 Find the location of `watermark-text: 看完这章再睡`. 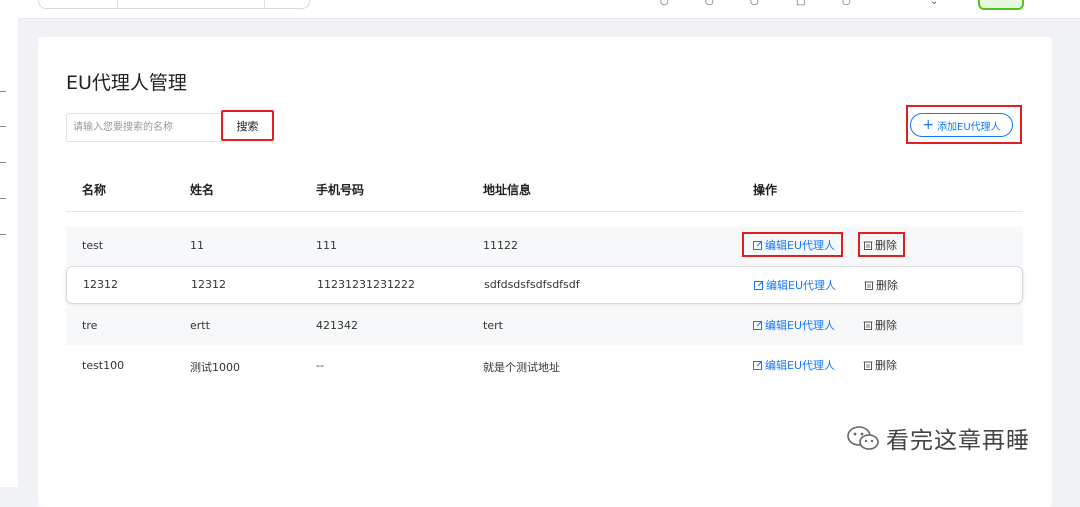

watermark-text: 看完这章再睡 is located at coordinates (958, 441).